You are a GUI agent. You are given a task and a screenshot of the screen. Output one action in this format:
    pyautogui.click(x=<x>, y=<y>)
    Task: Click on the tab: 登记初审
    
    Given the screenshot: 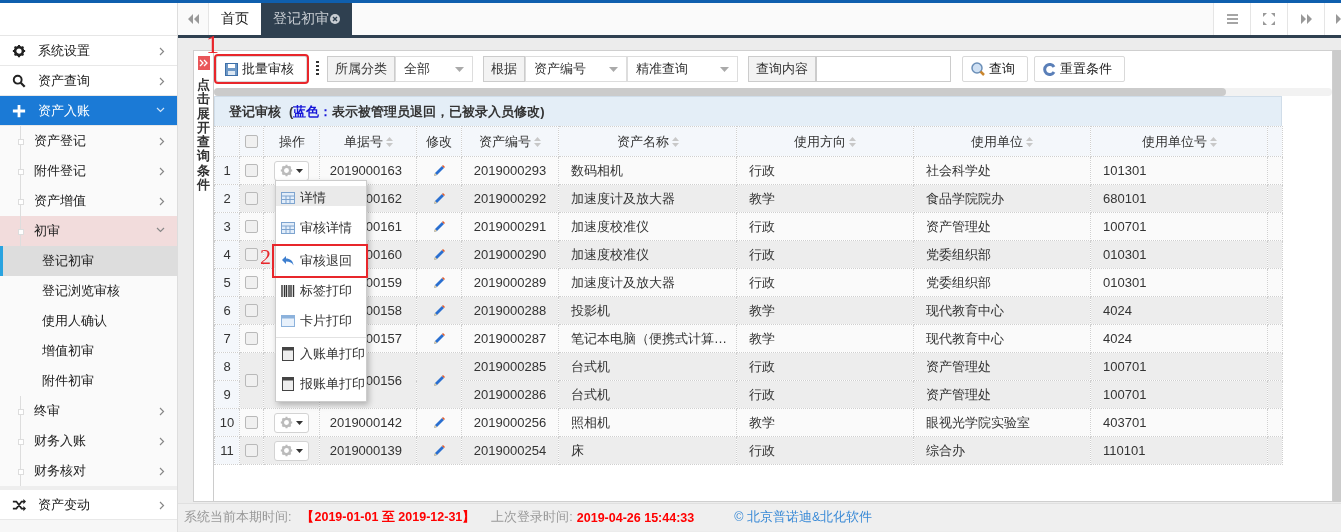 What is the action you would take?
    pyautogui.click(x=306, y=19)
    